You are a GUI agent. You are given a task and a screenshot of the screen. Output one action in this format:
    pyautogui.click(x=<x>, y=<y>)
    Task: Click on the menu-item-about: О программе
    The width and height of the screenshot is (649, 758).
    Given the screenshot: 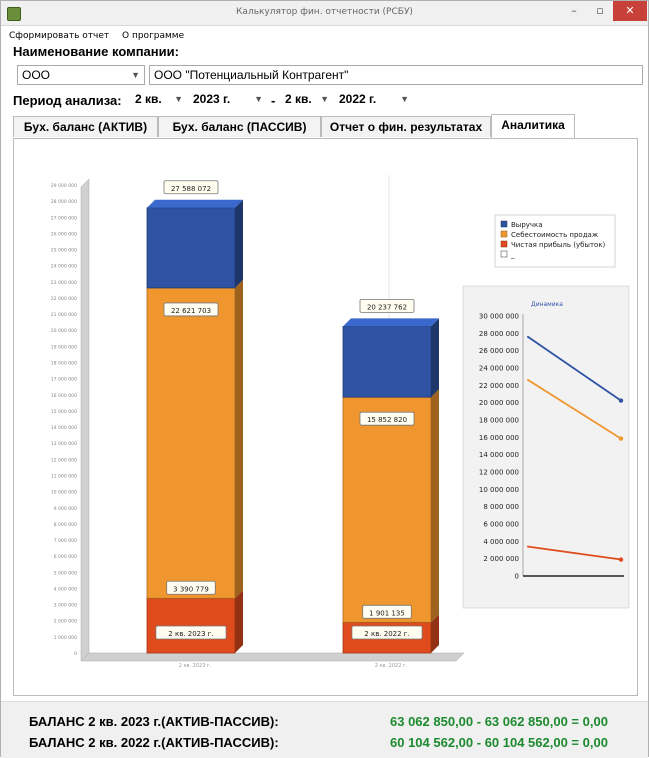 What is the action you would take?
    pyautogui.click(x=153, y=36)
    